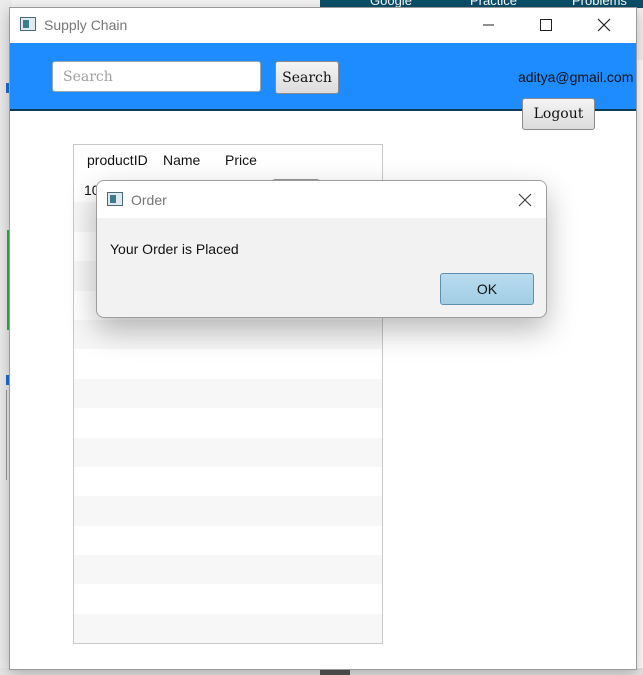  I want to click on window-title: Supply Chain, so click(86, 25).